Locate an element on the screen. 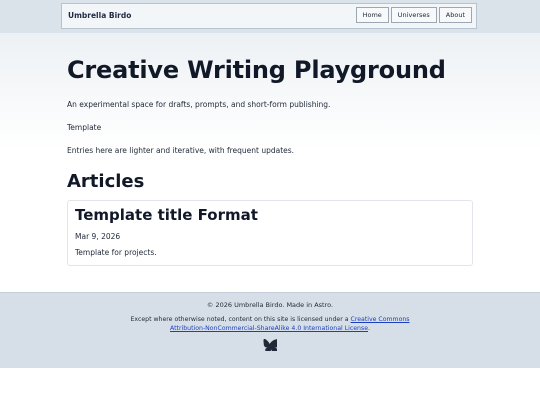  page-title: Creative Writing Playground is located at coordinates (256, 70).